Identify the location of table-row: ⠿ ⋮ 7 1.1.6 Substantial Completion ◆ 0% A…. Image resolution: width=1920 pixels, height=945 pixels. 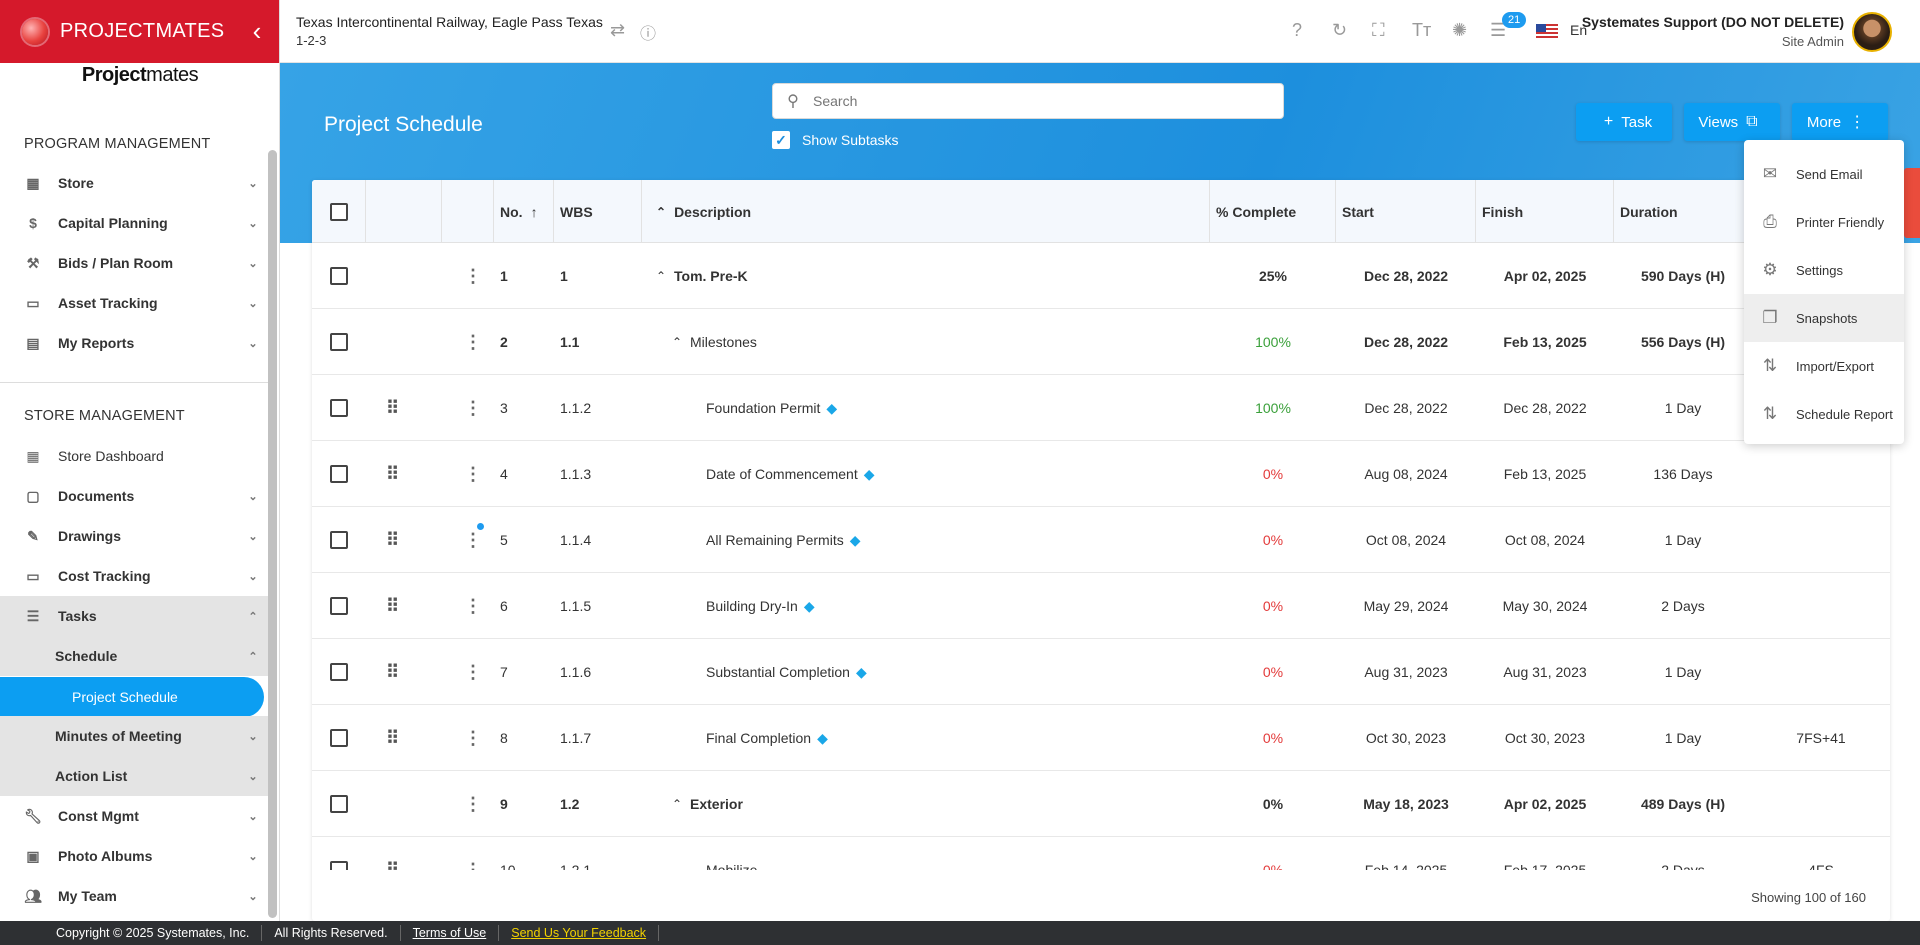
(1101, 672).